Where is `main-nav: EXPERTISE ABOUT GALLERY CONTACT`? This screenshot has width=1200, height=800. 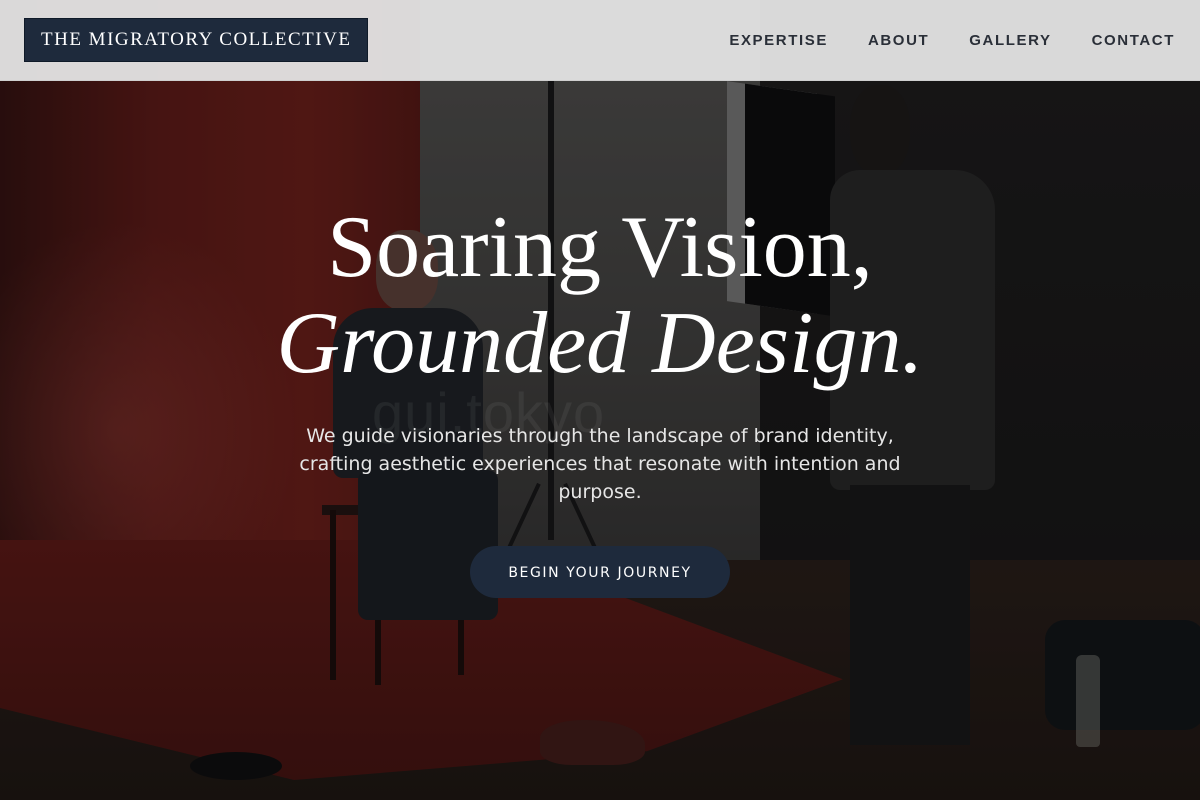 main-nav: EXPERTISE ABOUT GALLERY CONTACT is located at coordinates (952, 40).